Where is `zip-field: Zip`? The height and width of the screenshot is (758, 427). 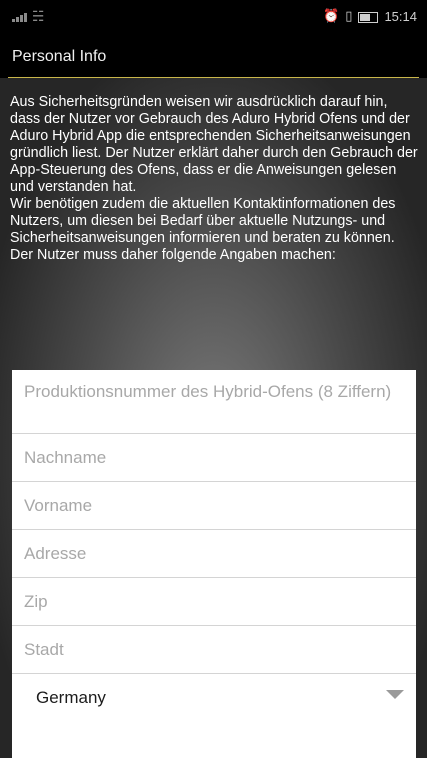
zip-field: Zip is located at coordinates (214, 602).